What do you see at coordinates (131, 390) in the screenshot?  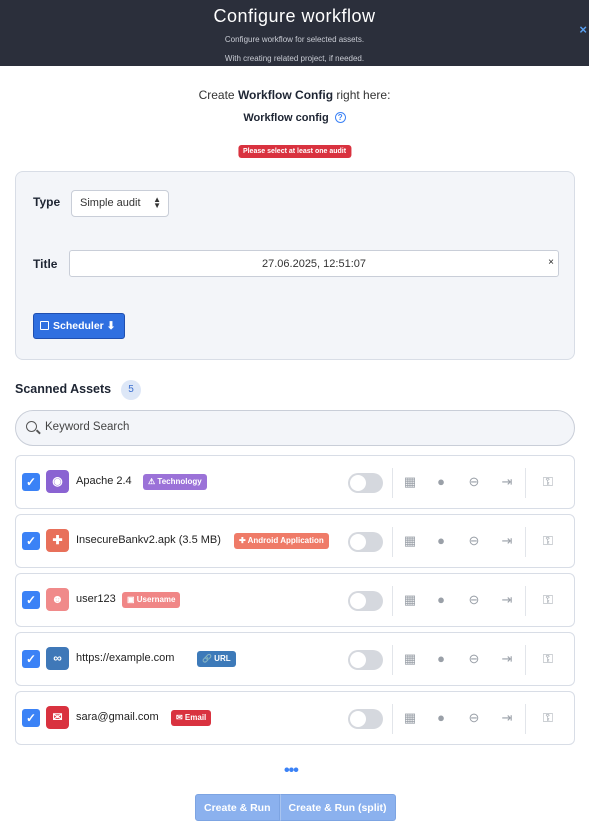 I see `assets-count-badge: 5` at bounding box center [131, 390].